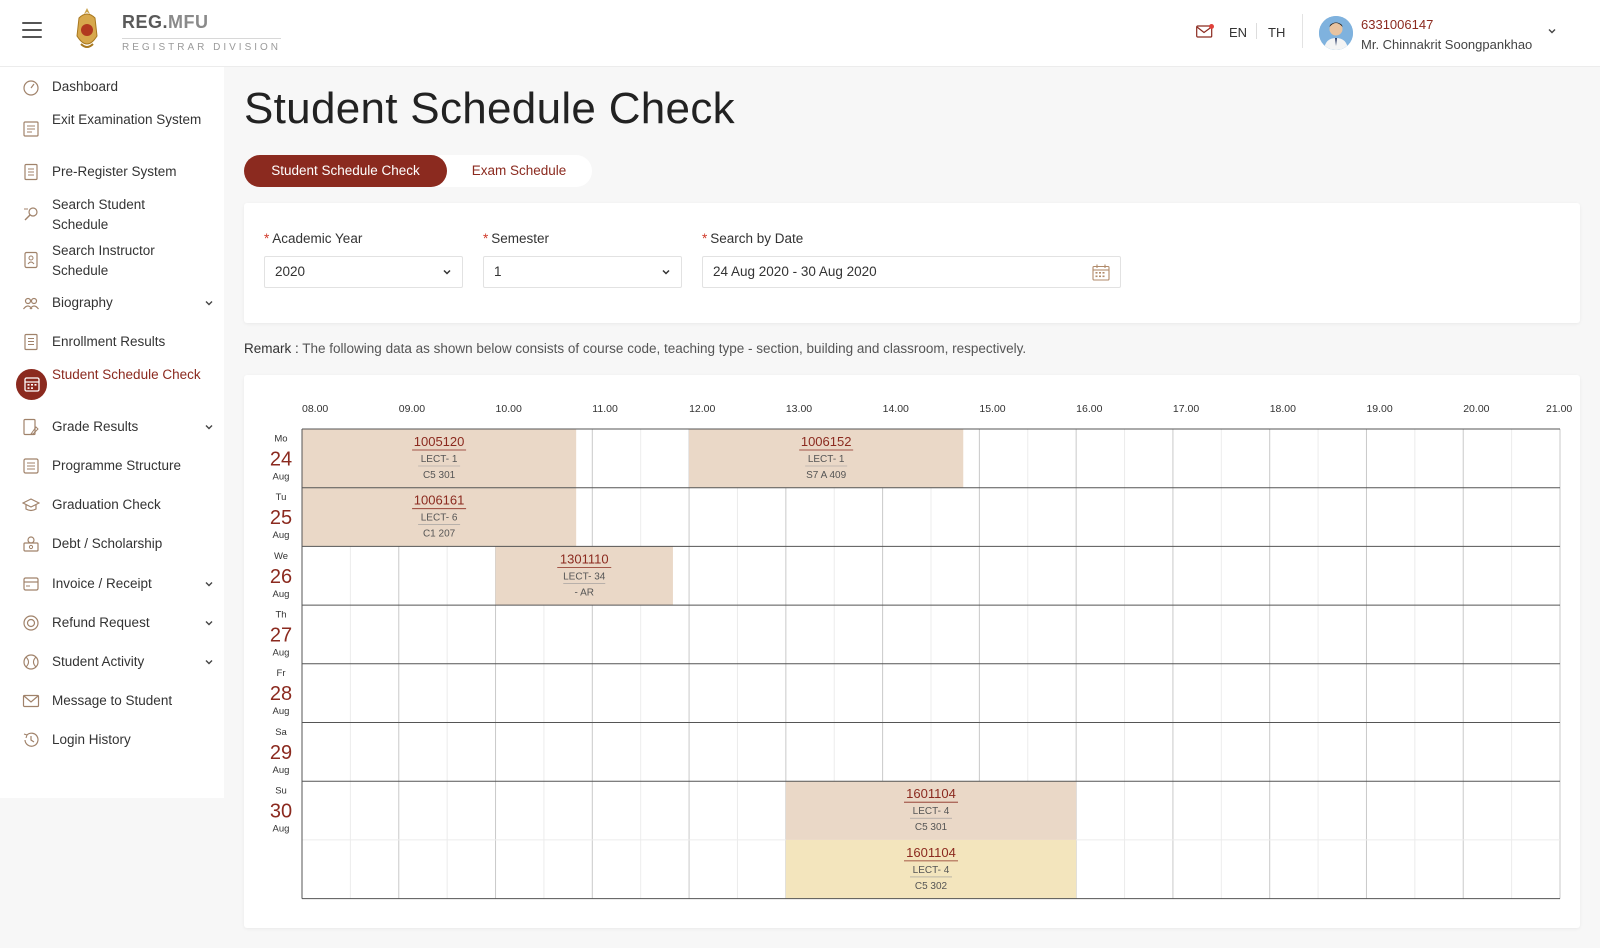 This screenshot has width=1600, height=948. Describe the element at coordinates (112, 130) in the screenshot. I see `sidebar-item-exit-examination-system: Exit Examination System` at that location.